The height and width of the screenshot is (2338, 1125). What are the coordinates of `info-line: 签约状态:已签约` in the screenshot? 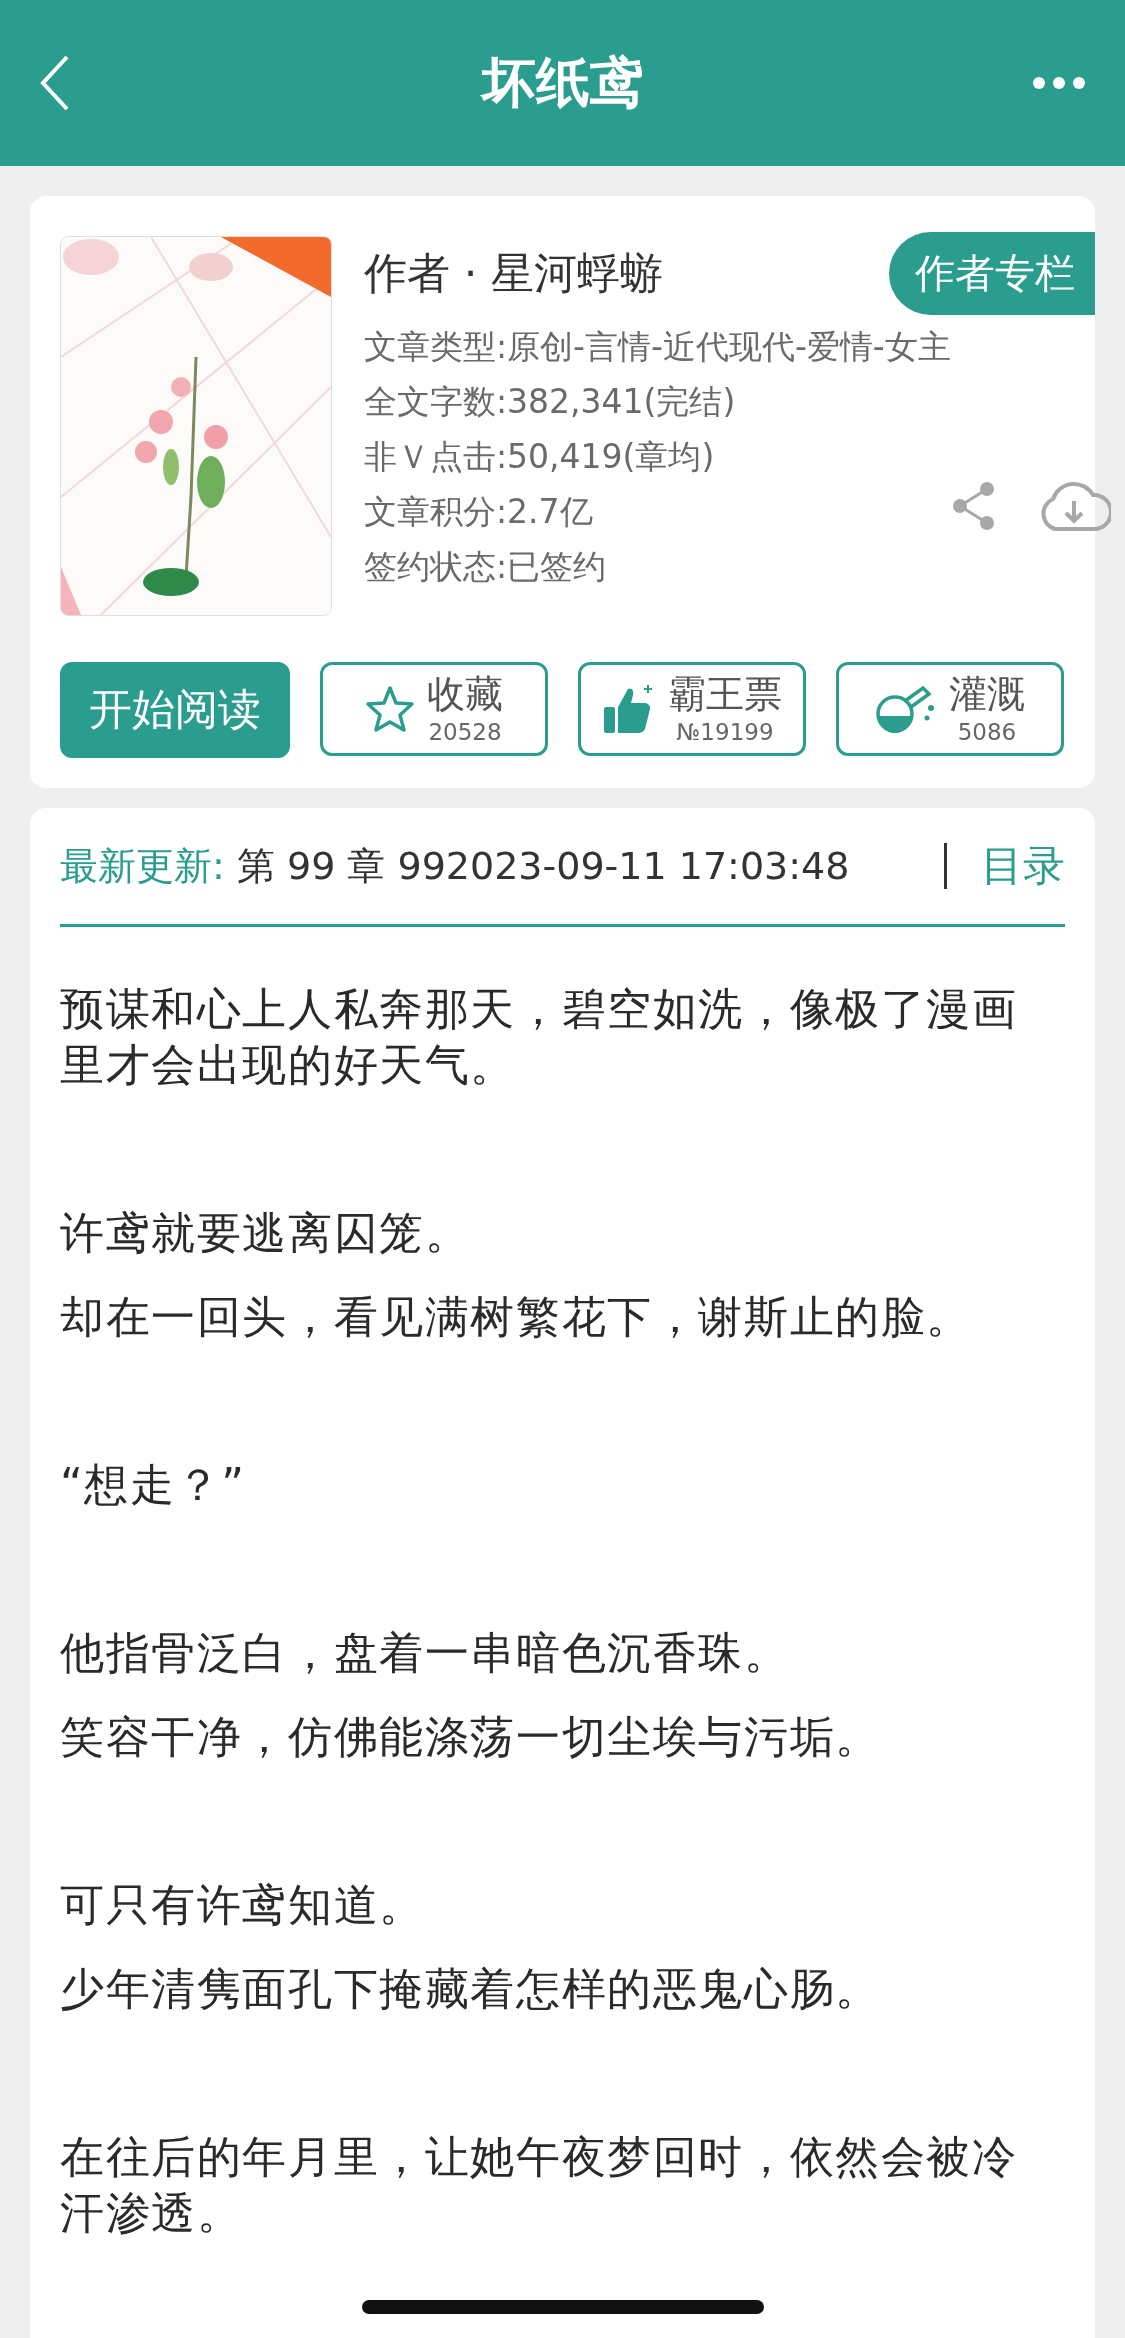 It's located at (486, 567).